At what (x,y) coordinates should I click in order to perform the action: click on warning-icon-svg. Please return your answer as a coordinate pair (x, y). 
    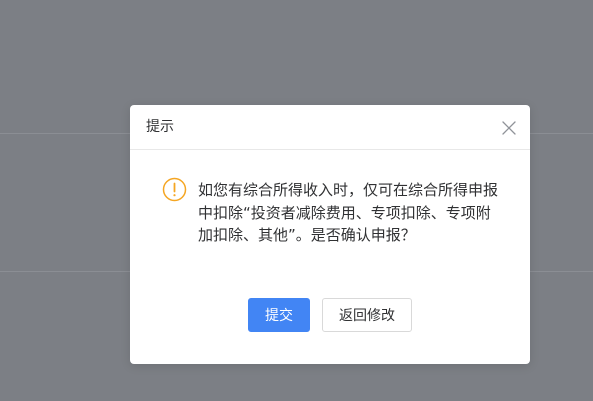
    Looking at the image, I should click on (174, 189).